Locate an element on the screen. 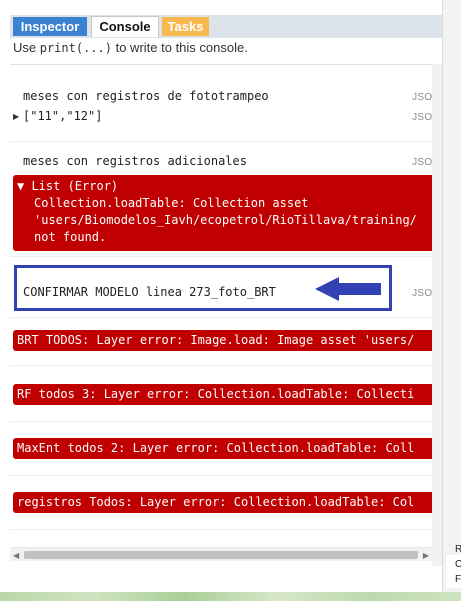 The width and height of the screenshot is (461, 601). tab-console: Console is located at coordinates (125, 26).